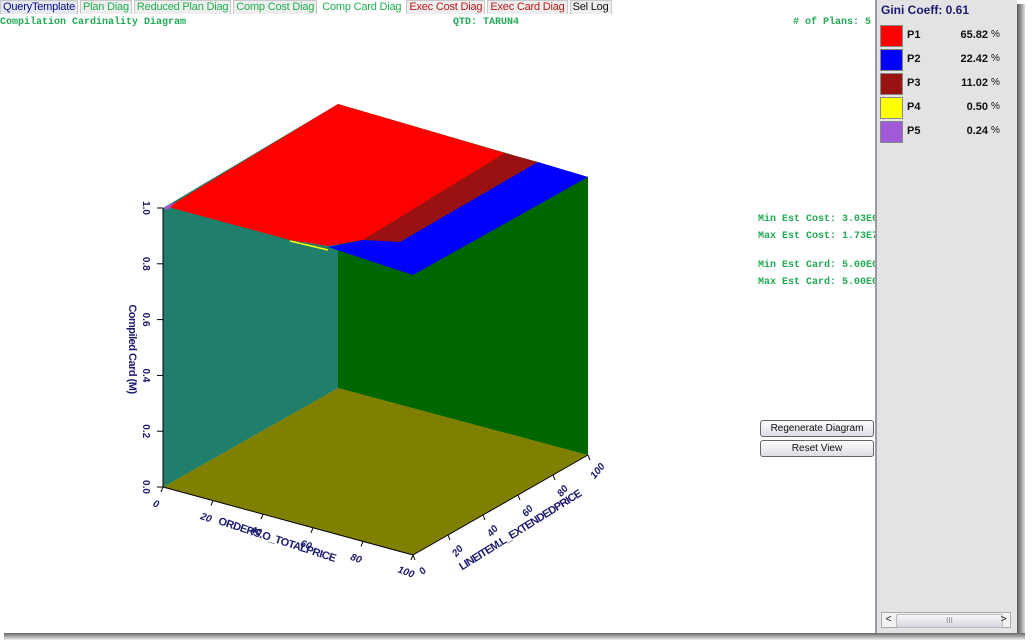 The width and height of the screenshot is (1036, 643). I want to click on z-tick-label: 0.8, so click(145, 264).